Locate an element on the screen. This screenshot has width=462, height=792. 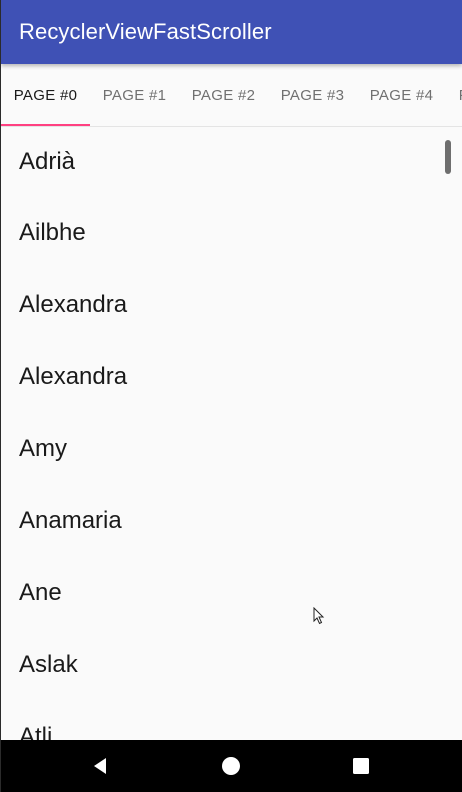
list-item: Atli is located at coordinates (231, 720).